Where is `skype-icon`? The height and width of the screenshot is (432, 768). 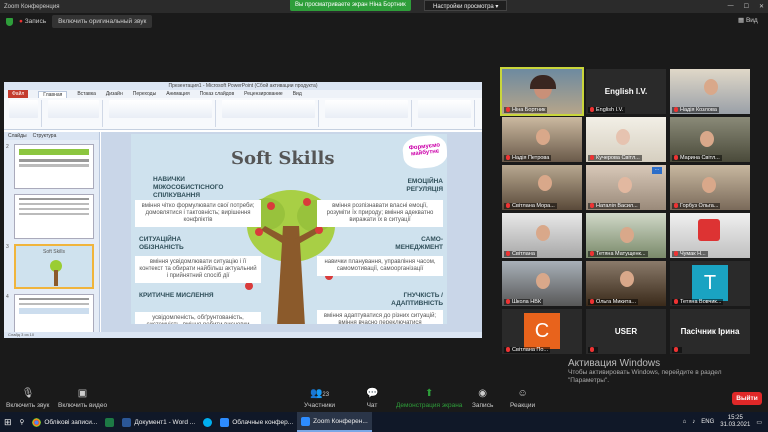 skype-icon is located at coordinates (208, 422).